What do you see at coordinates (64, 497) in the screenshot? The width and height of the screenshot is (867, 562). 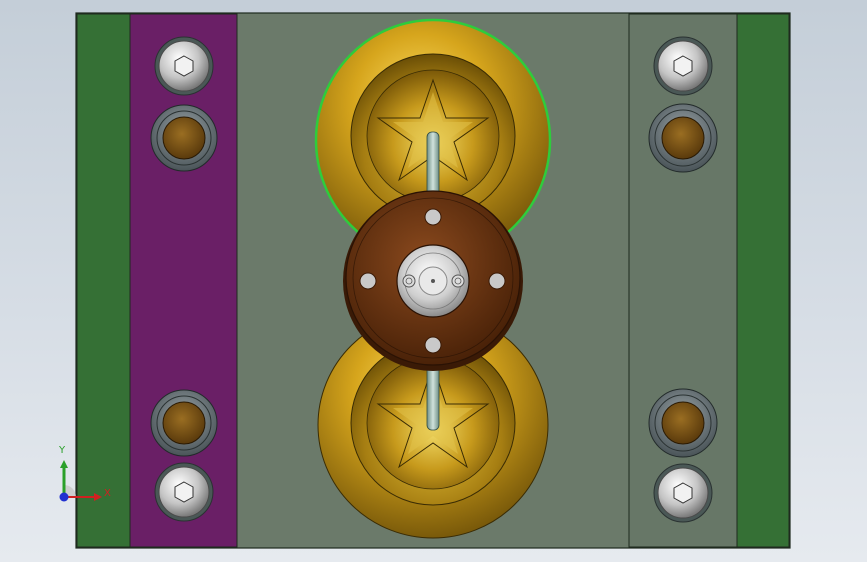 I see `z-axis-dot` at bounding box center [64, 497].